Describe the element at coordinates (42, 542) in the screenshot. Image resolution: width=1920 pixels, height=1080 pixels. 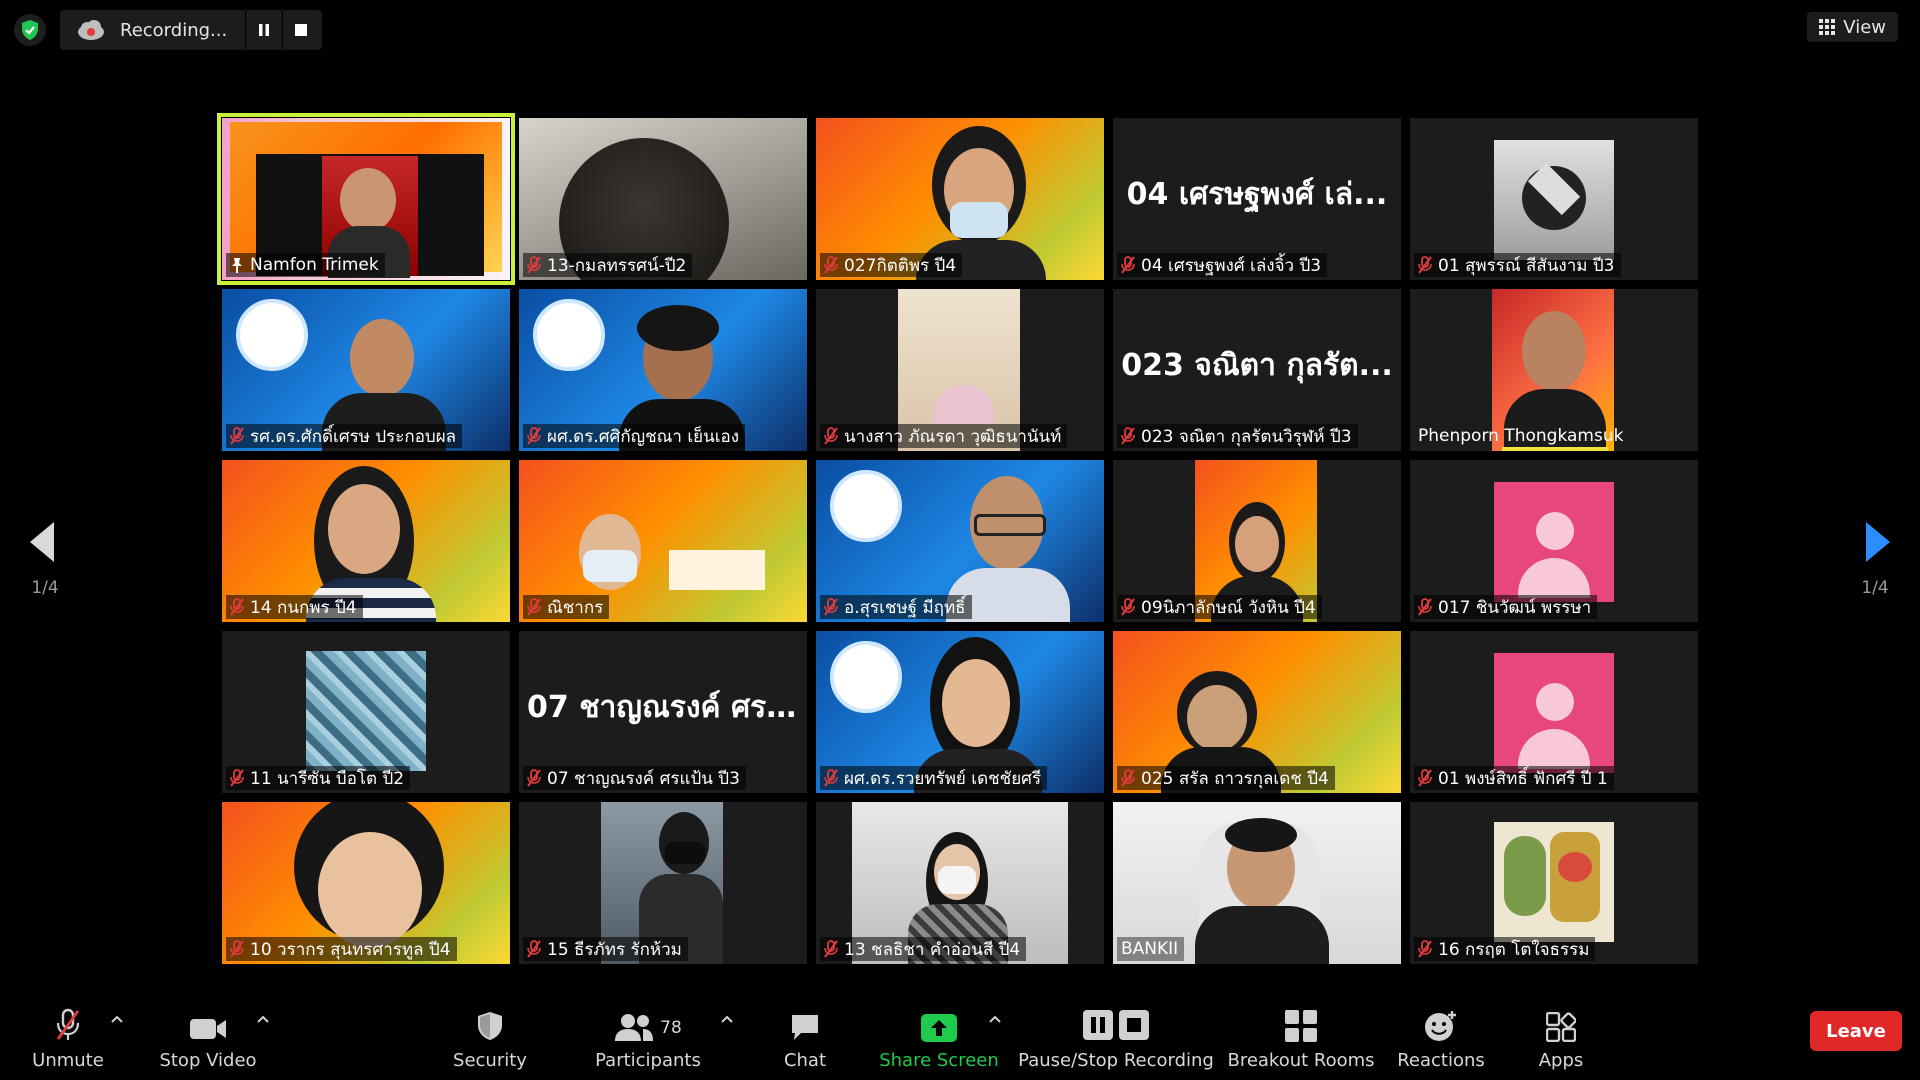
I see `previous-page-arrow-icon` at that location.